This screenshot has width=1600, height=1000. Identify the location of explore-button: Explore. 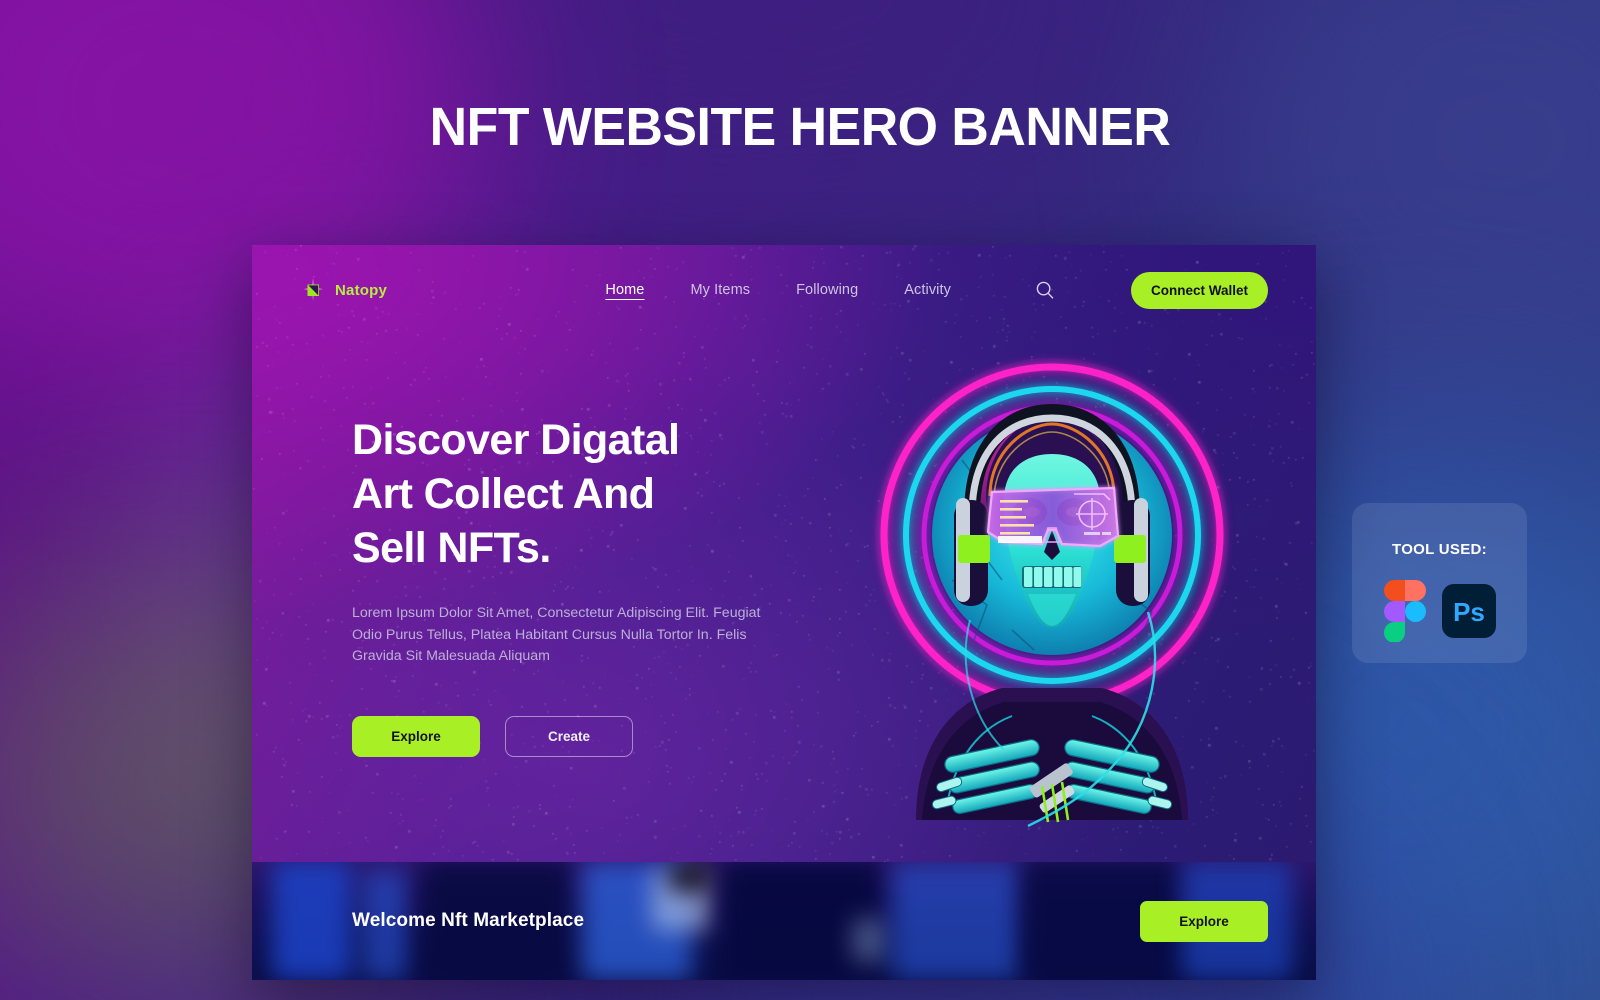
(416, 736).